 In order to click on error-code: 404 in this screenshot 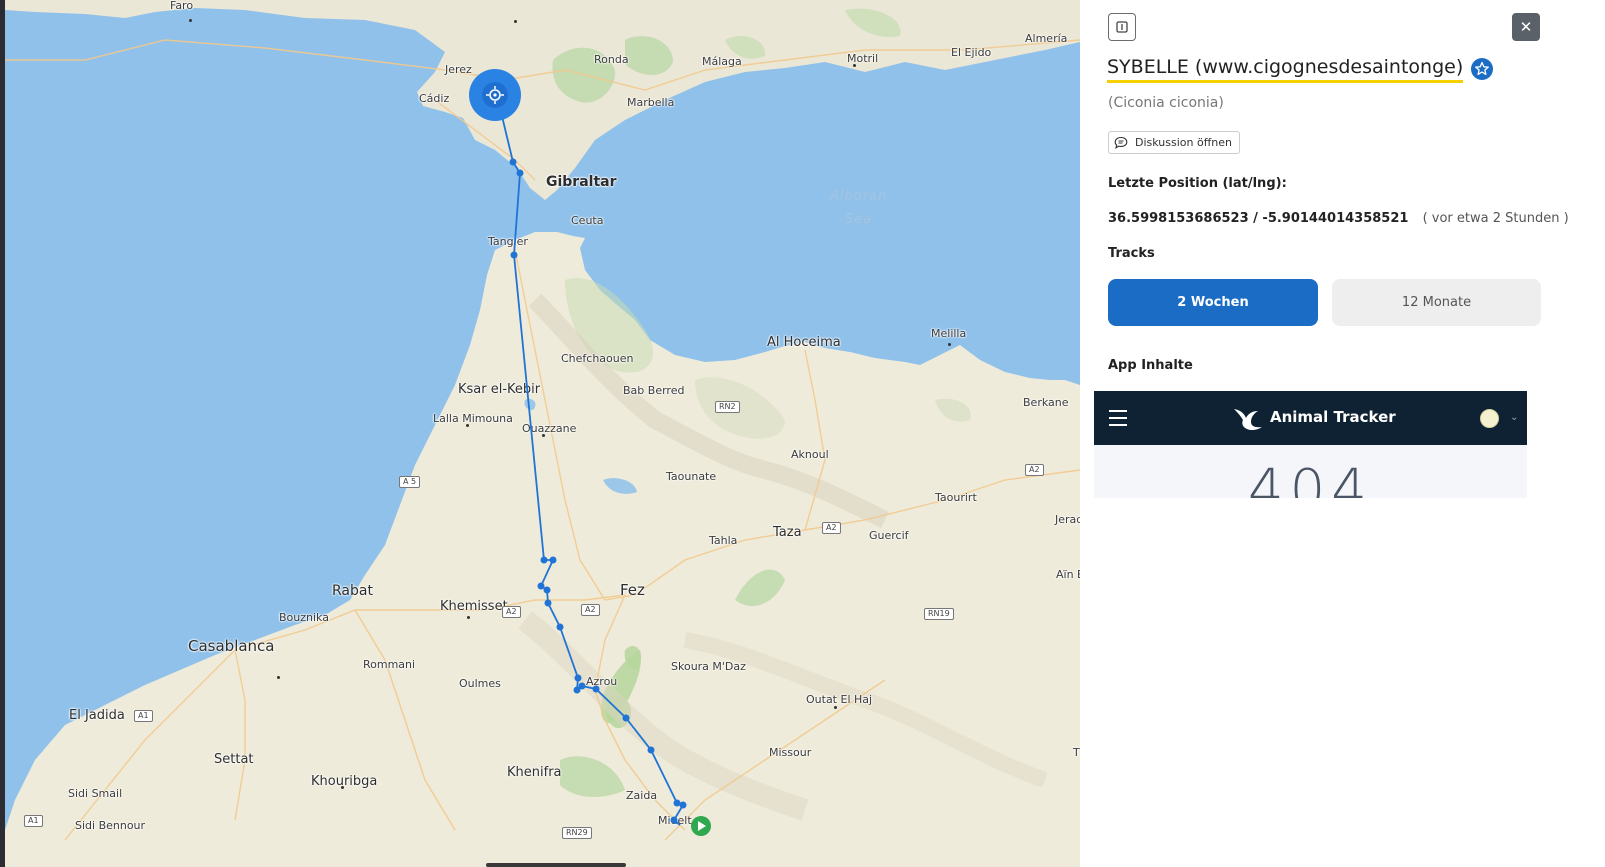, I will do `click(1310, 478)`.